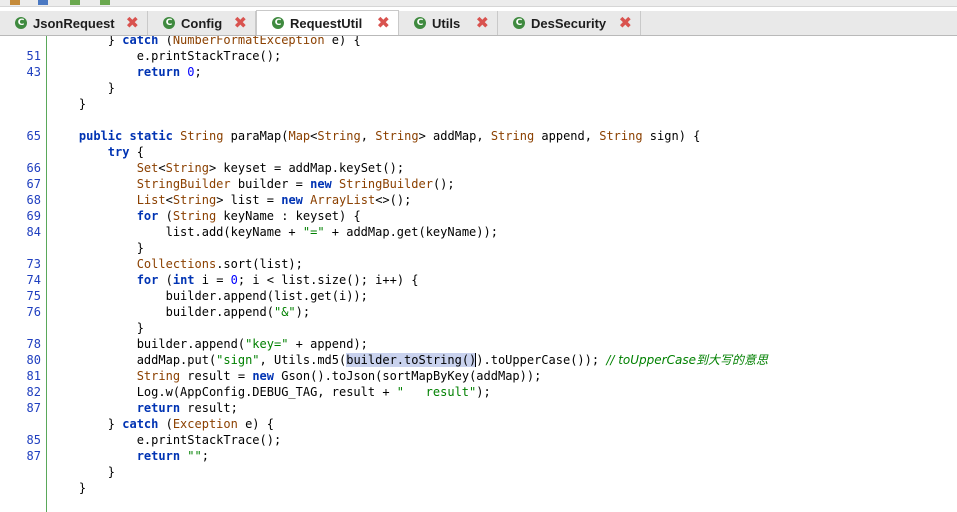 This screenshot has height=512, width=957. I want to click on code-line: 43 return 0;, so click(478, 72).